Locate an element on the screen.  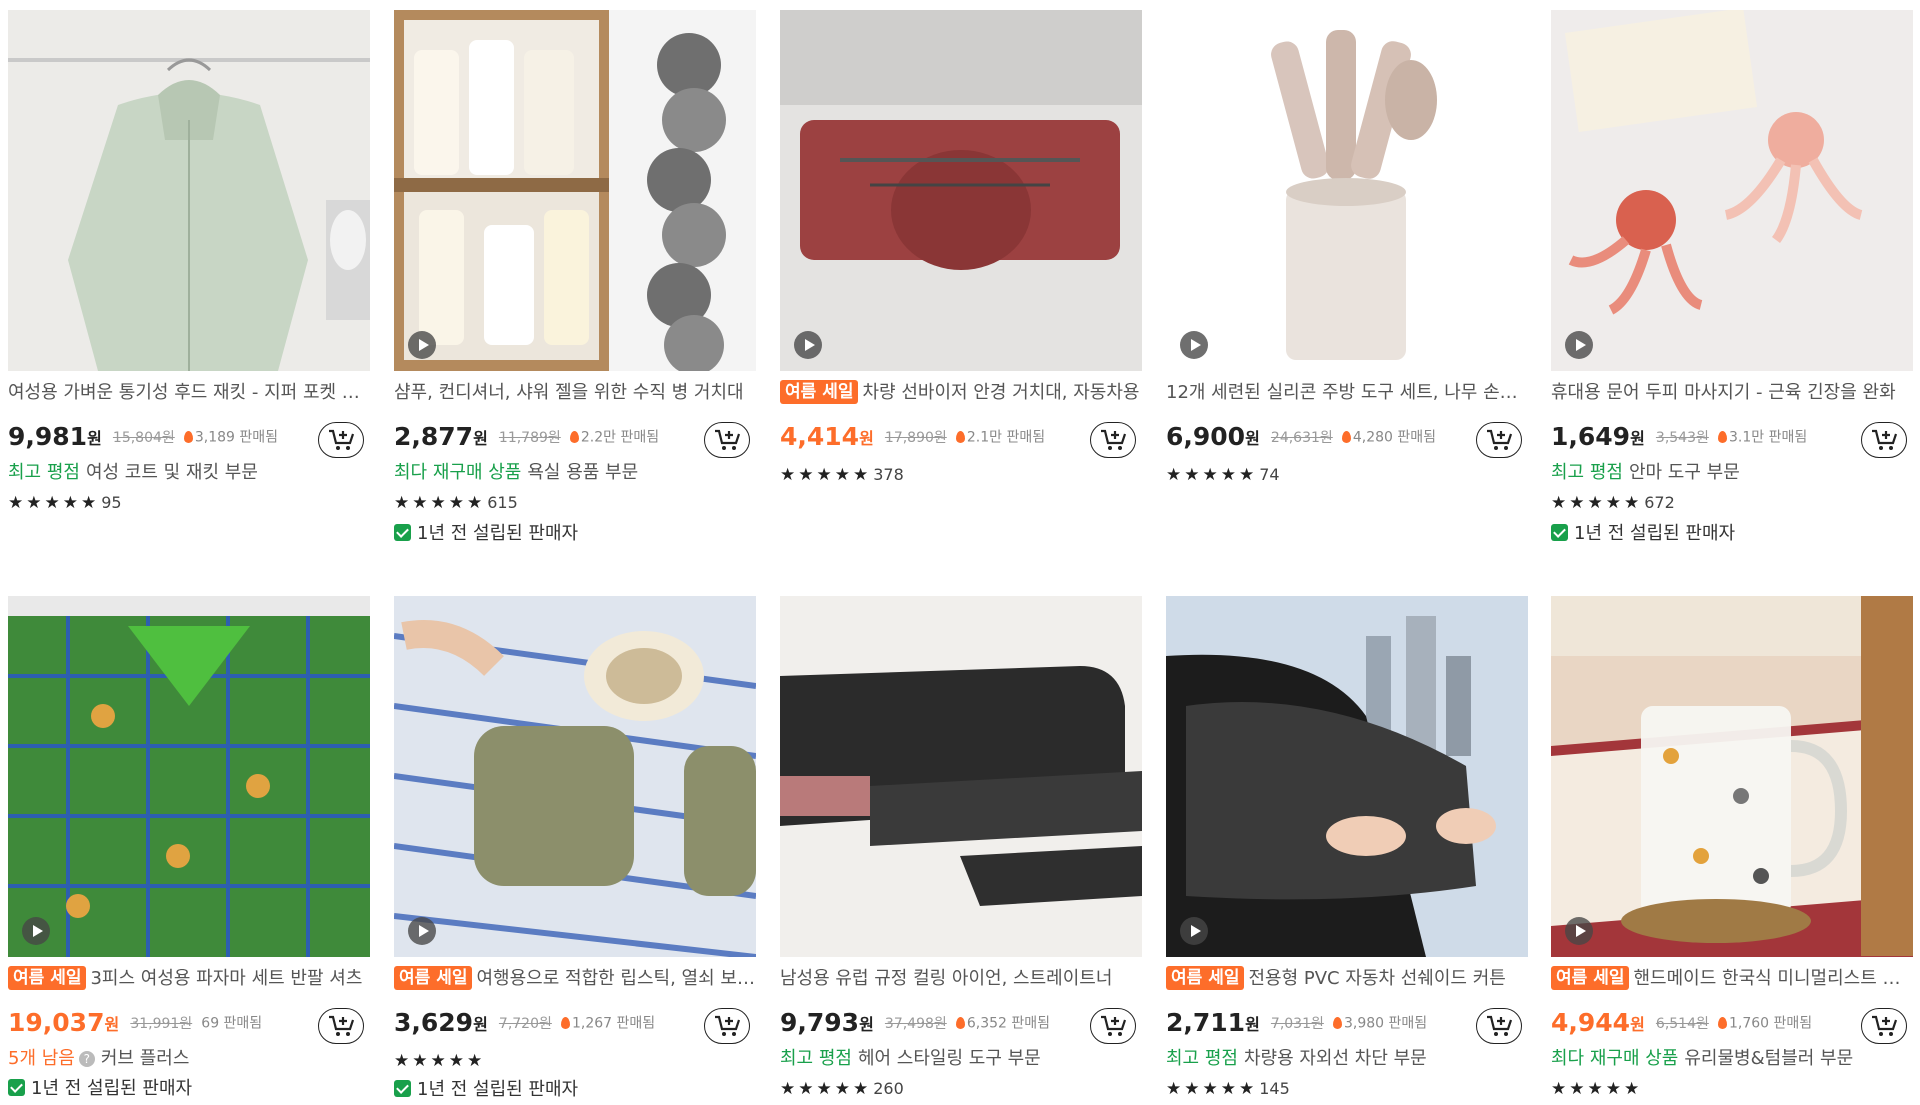
product-title: 여름 세일핸드메이드 한국식 미니멀리스트 유리 머그 is located at coordinates (1732, 979).